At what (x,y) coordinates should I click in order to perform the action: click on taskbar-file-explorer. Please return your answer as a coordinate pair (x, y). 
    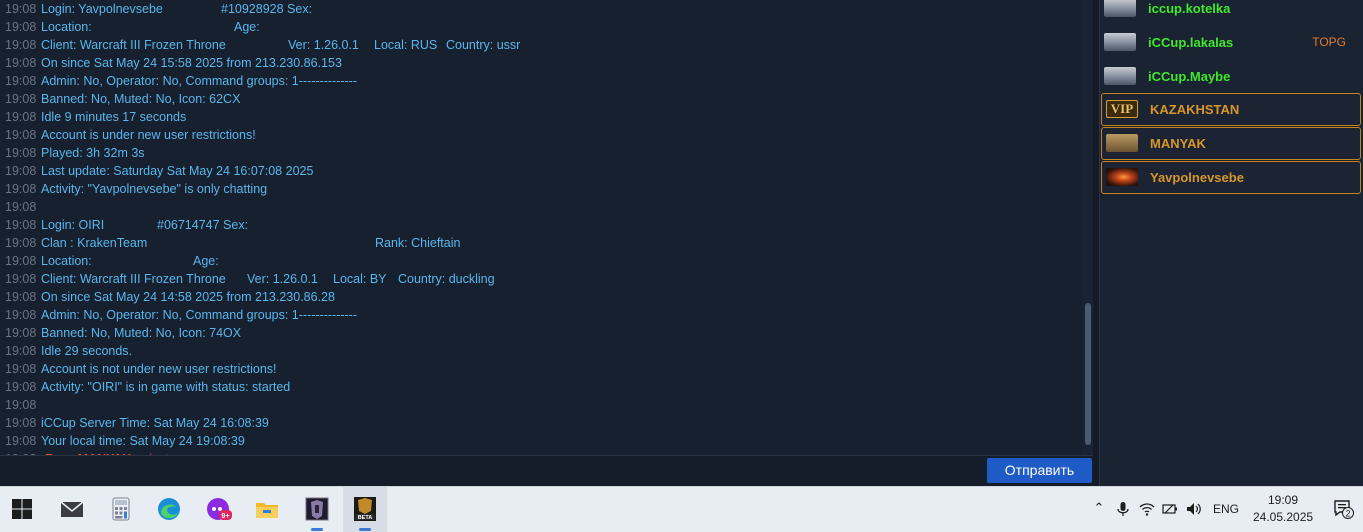
    Looking at the image, I should click on (267, 509).